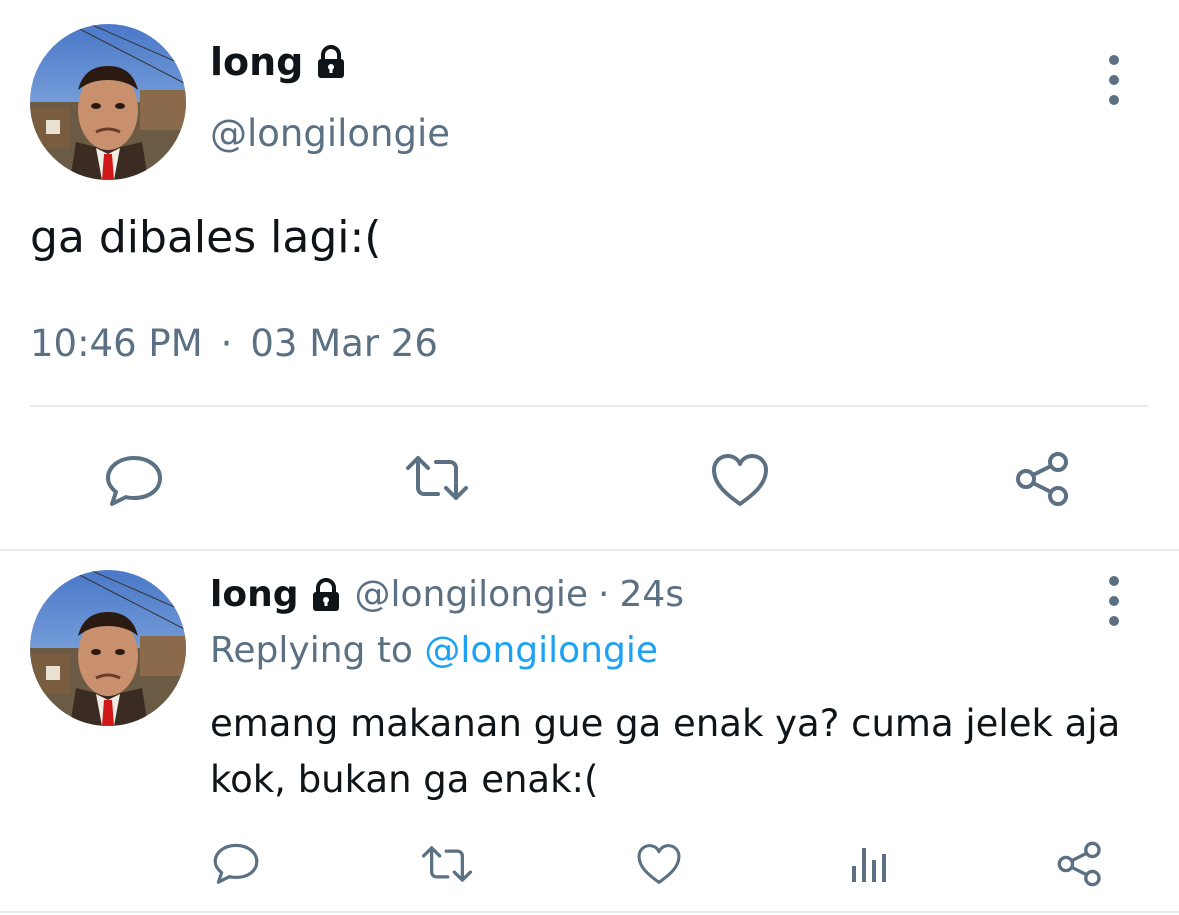 The height and width of the screenshot is (915, 1179). I want to click on tweet-date: 03 Mar 26, so click(344, 343).